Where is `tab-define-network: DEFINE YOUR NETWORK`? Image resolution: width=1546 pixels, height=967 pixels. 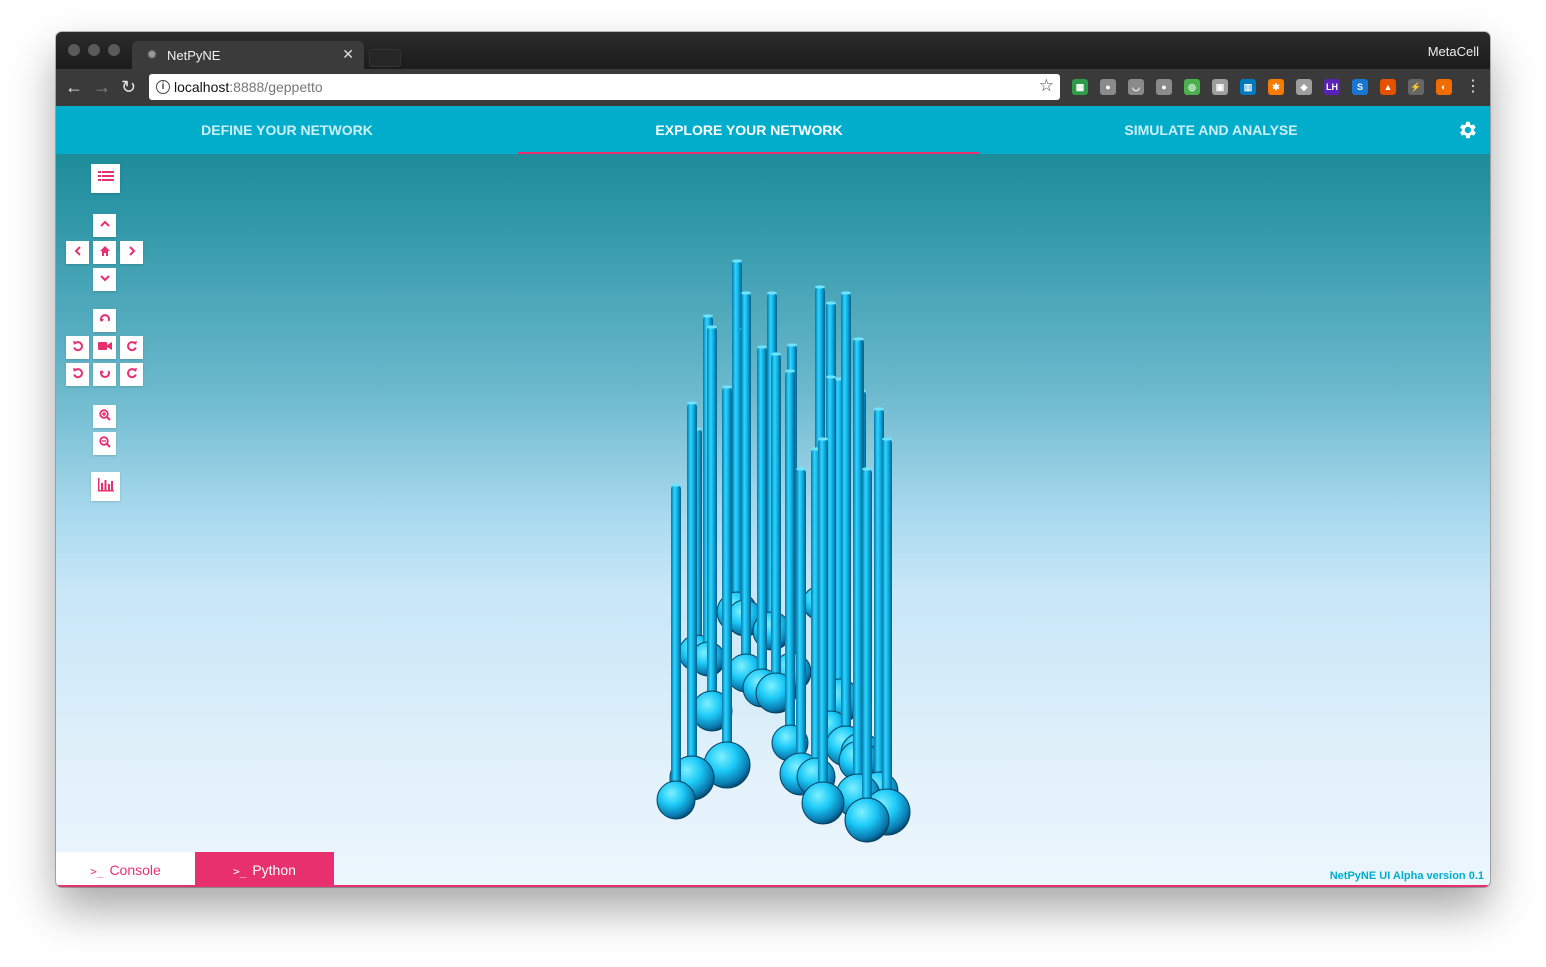 tab-define-network: DEFINE YOUR NETWORK is located at coordinates (287, 130).